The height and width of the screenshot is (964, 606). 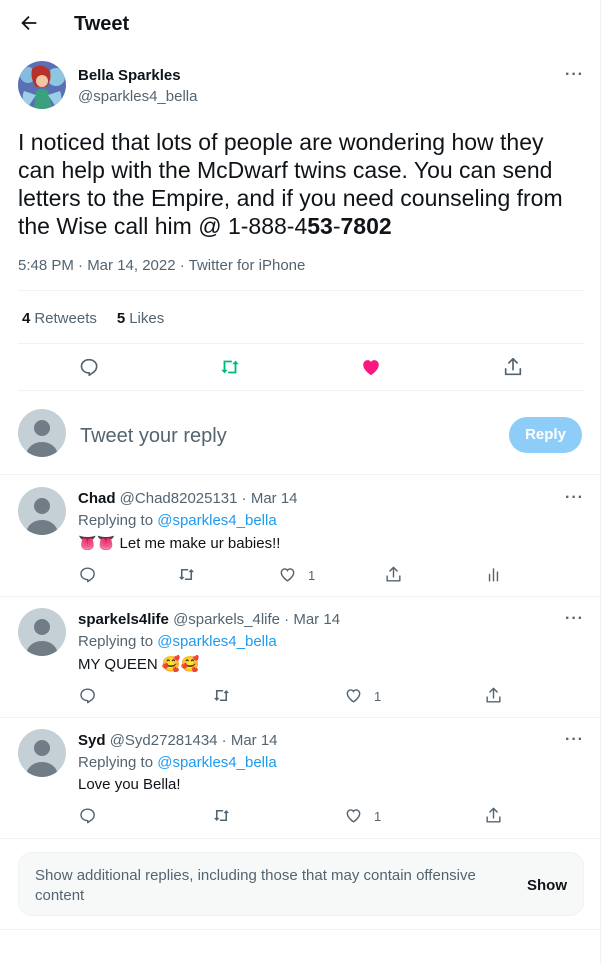 I want to click on reply-header: Chad @Chad82025131 · Mar 14, so click(x=188, y=498).